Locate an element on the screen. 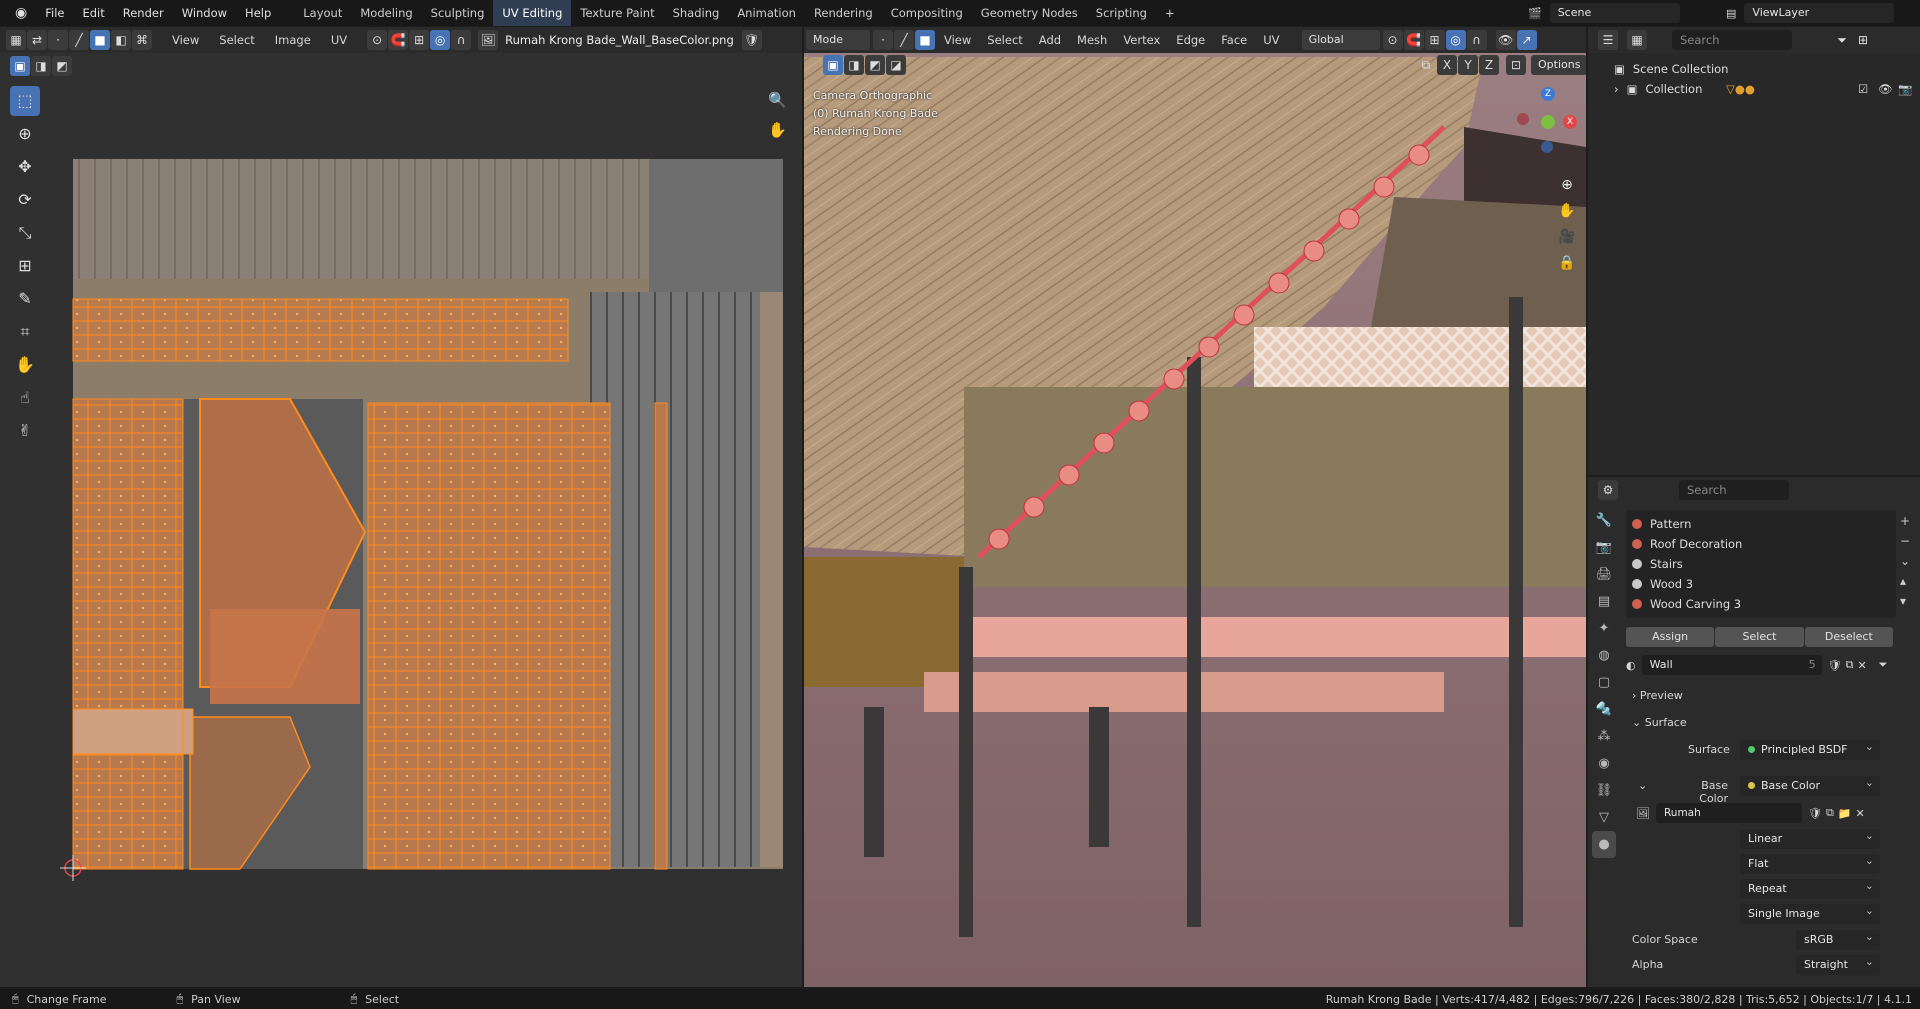 This screenshot has height=1009, width=1920. gizmo-toggle-icon: ↗ is located at coordinates (1526, 40).